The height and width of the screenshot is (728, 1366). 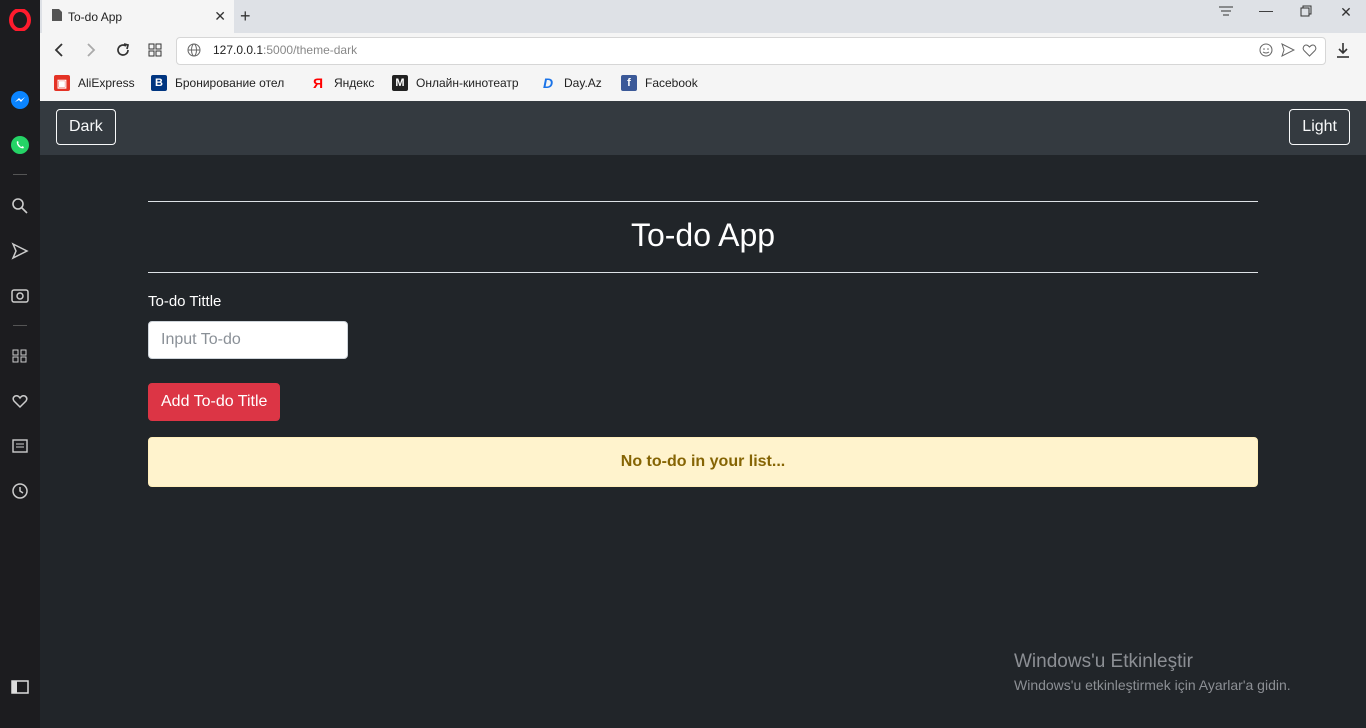 I want to click on search-icon, so click(x=20, y=206).